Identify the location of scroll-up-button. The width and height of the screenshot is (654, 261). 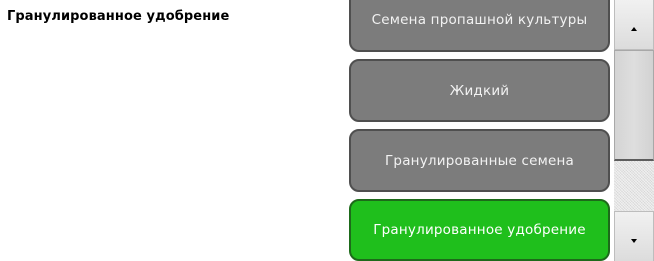
(634, 25).